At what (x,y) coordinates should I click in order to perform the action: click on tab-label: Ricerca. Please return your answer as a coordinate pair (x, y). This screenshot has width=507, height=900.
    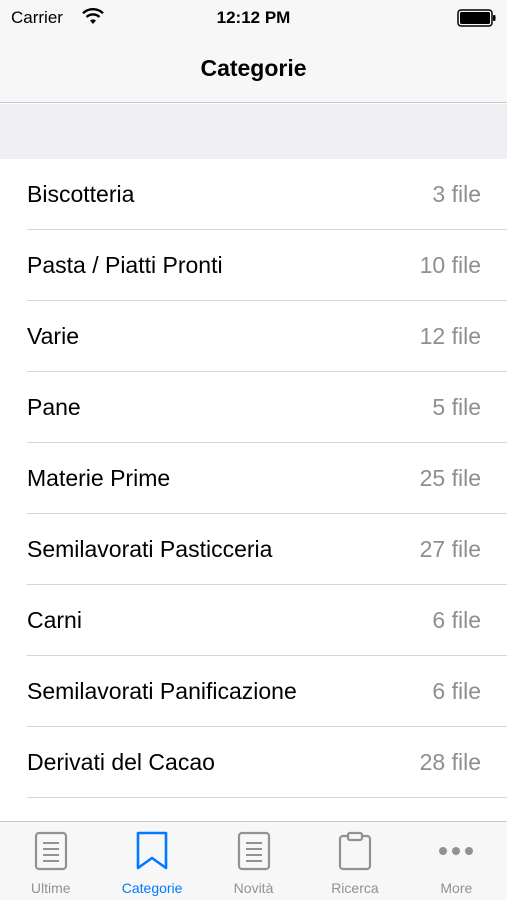
    Looking at the image, I should click on (355, 888).